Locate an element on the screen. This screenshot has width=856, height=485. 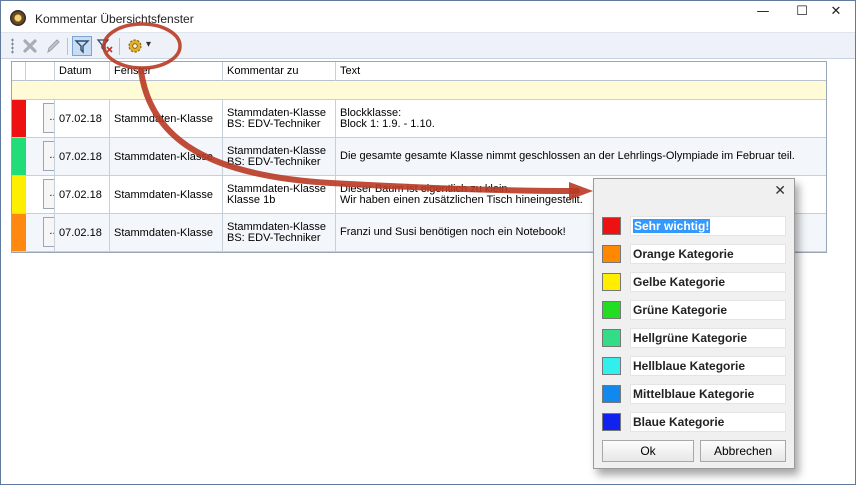
category-item: Sehr wichtig! is located at coordinates (695, 226).